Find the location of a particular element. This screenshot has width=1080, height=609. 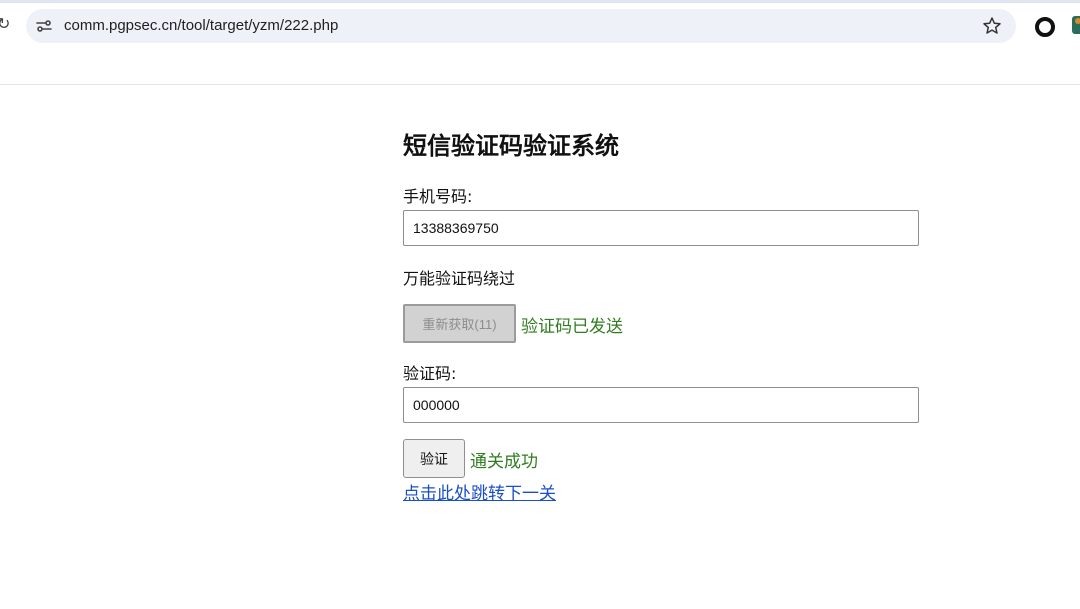

address-bar: comm.pgpsec.cn/tool/target/yzm/222.php is located at coordinates (521, 26).